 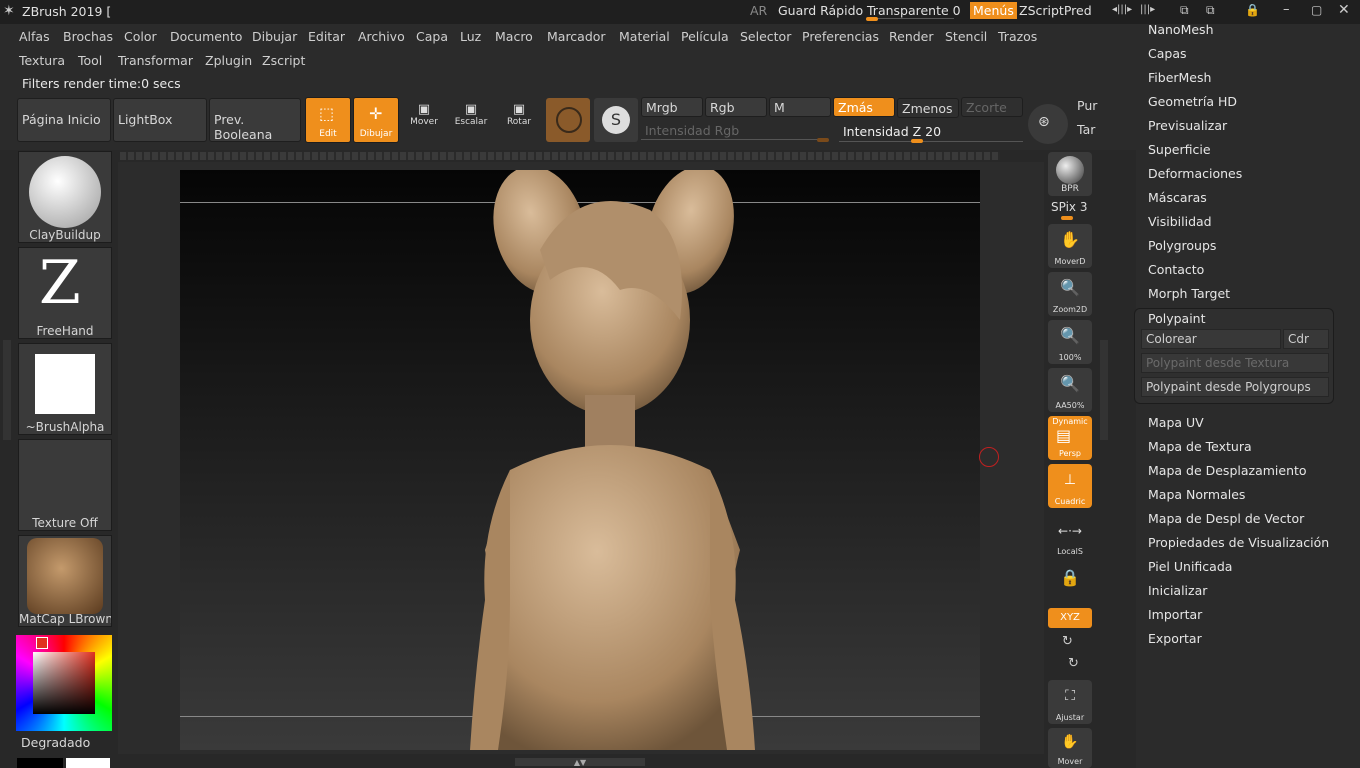 What do you see at coordinates (1070, 342) in the screenshot?
I see `zoom100-button: 🔍 100%` at bounding box center [1070, 342].